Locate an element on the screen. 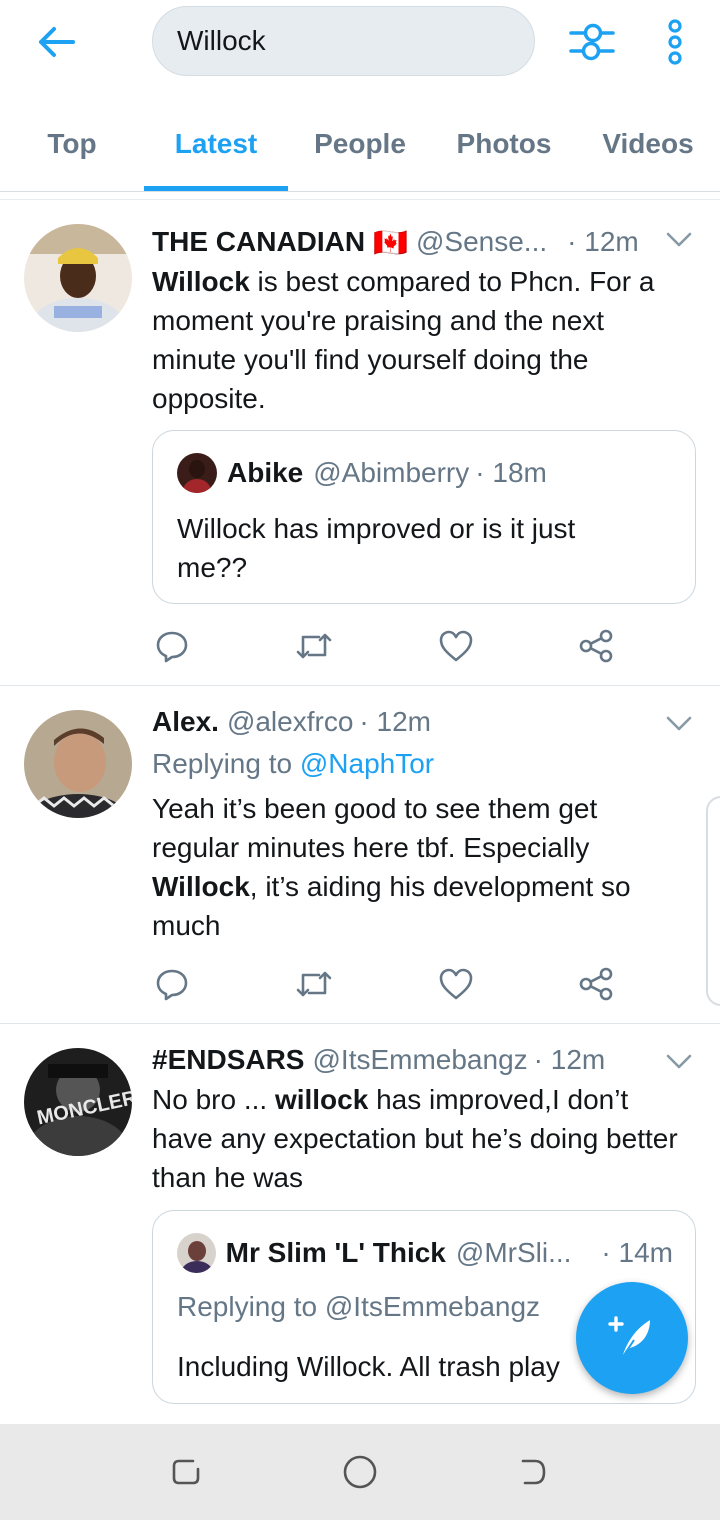  tab-people: People is located at coordinates (360, 151).